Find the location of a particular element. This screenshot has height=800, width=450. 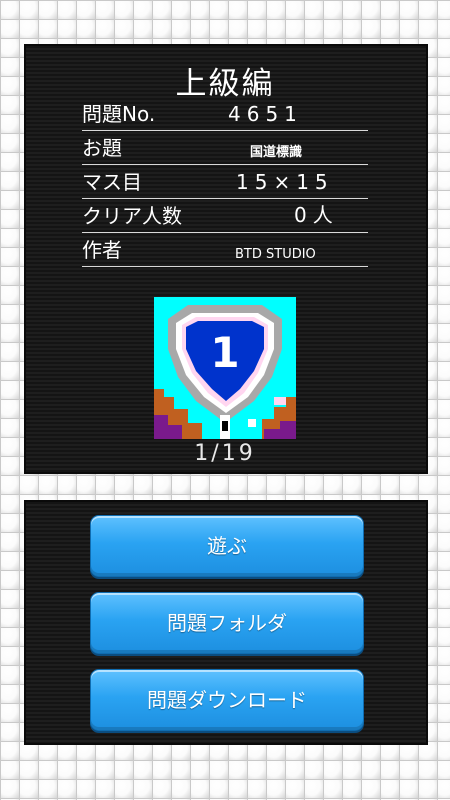

info-row-number: 問題No. 4651 is located at coordinates (225, 114).